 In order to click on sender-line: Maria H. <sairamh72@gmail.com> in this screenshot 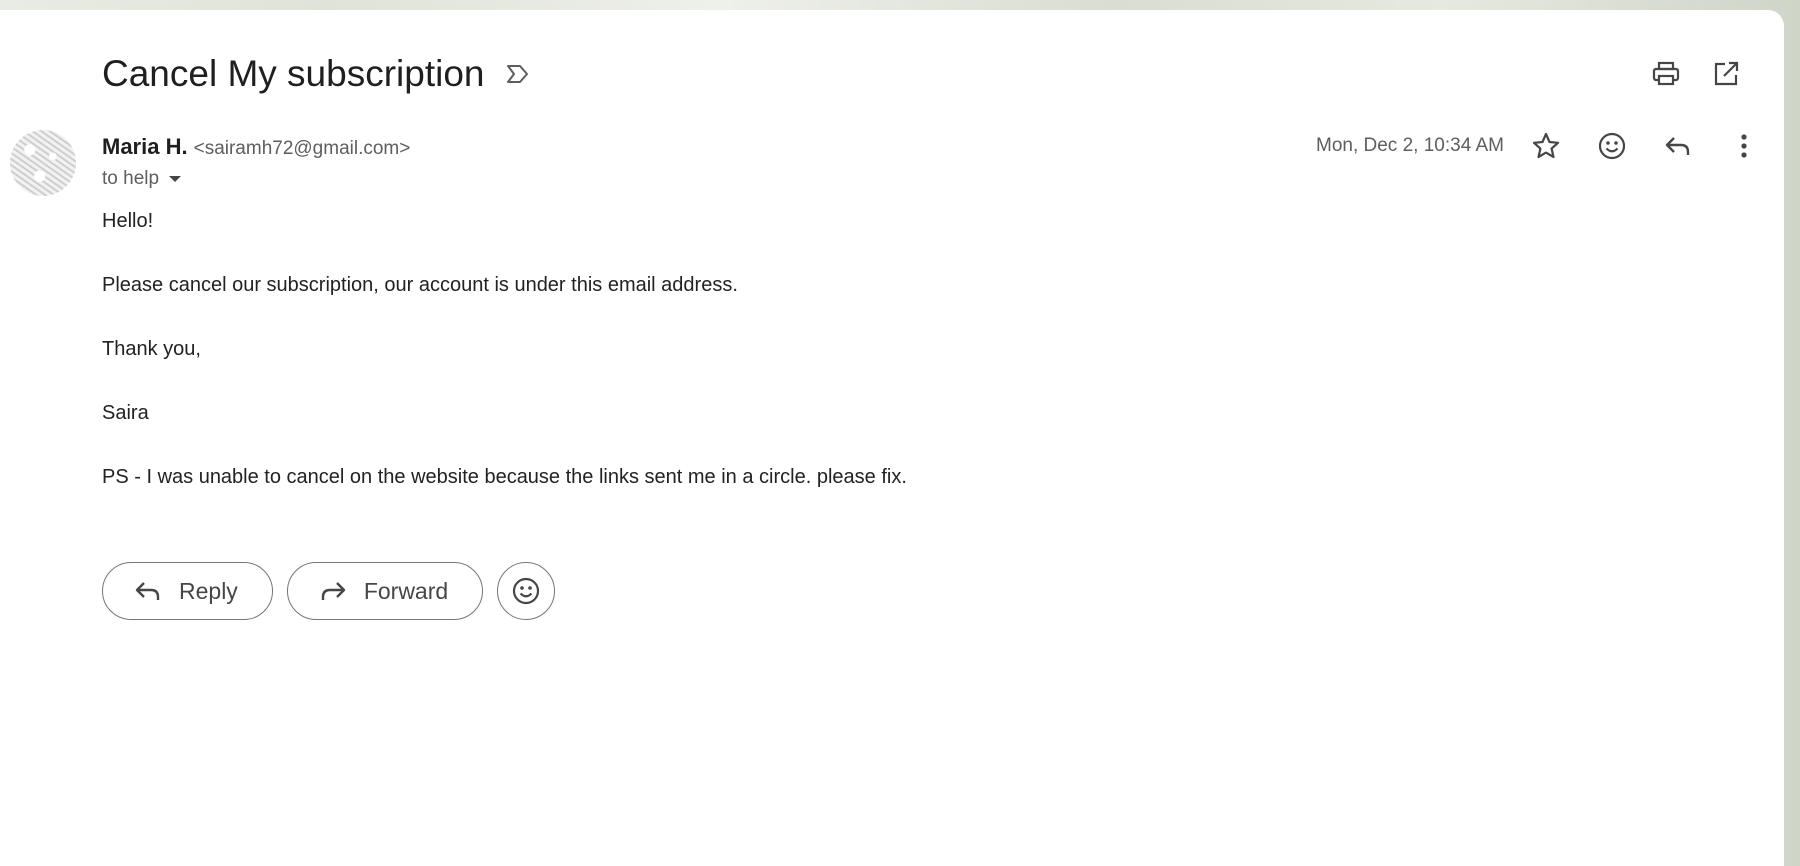, I will do `click(256, 147)`.